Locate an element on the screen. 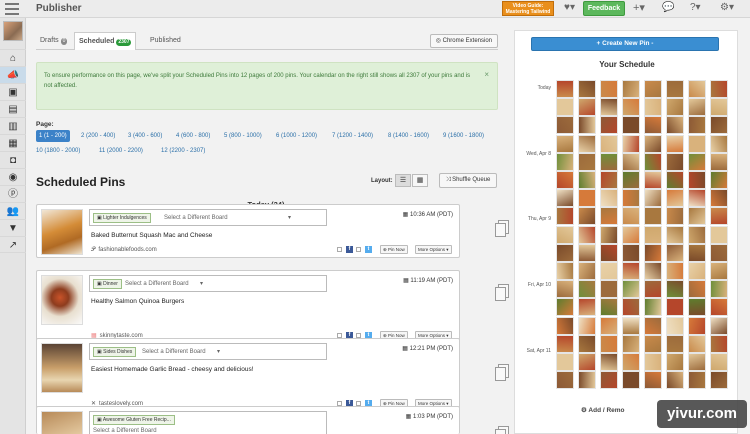  page-link: 12 (2200 - 2307) is located at coordinates (183, 151).